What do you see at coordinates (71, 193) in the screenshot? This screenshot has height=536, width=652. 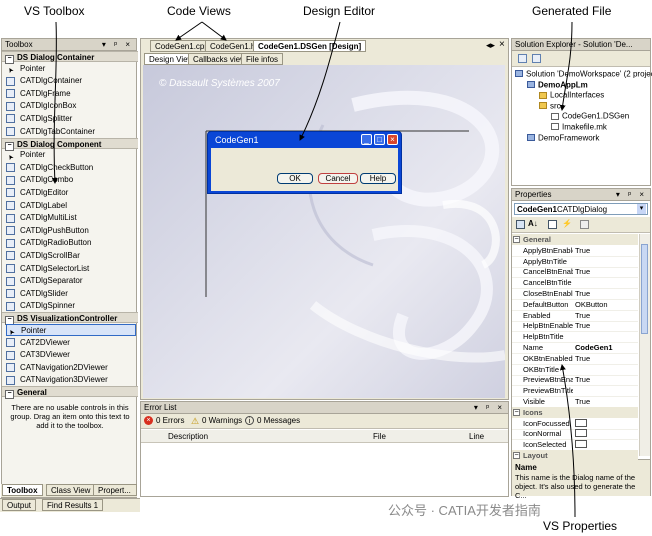 I see `toolbox-item: CATDlgEditor` at bounding box center [71, 193].